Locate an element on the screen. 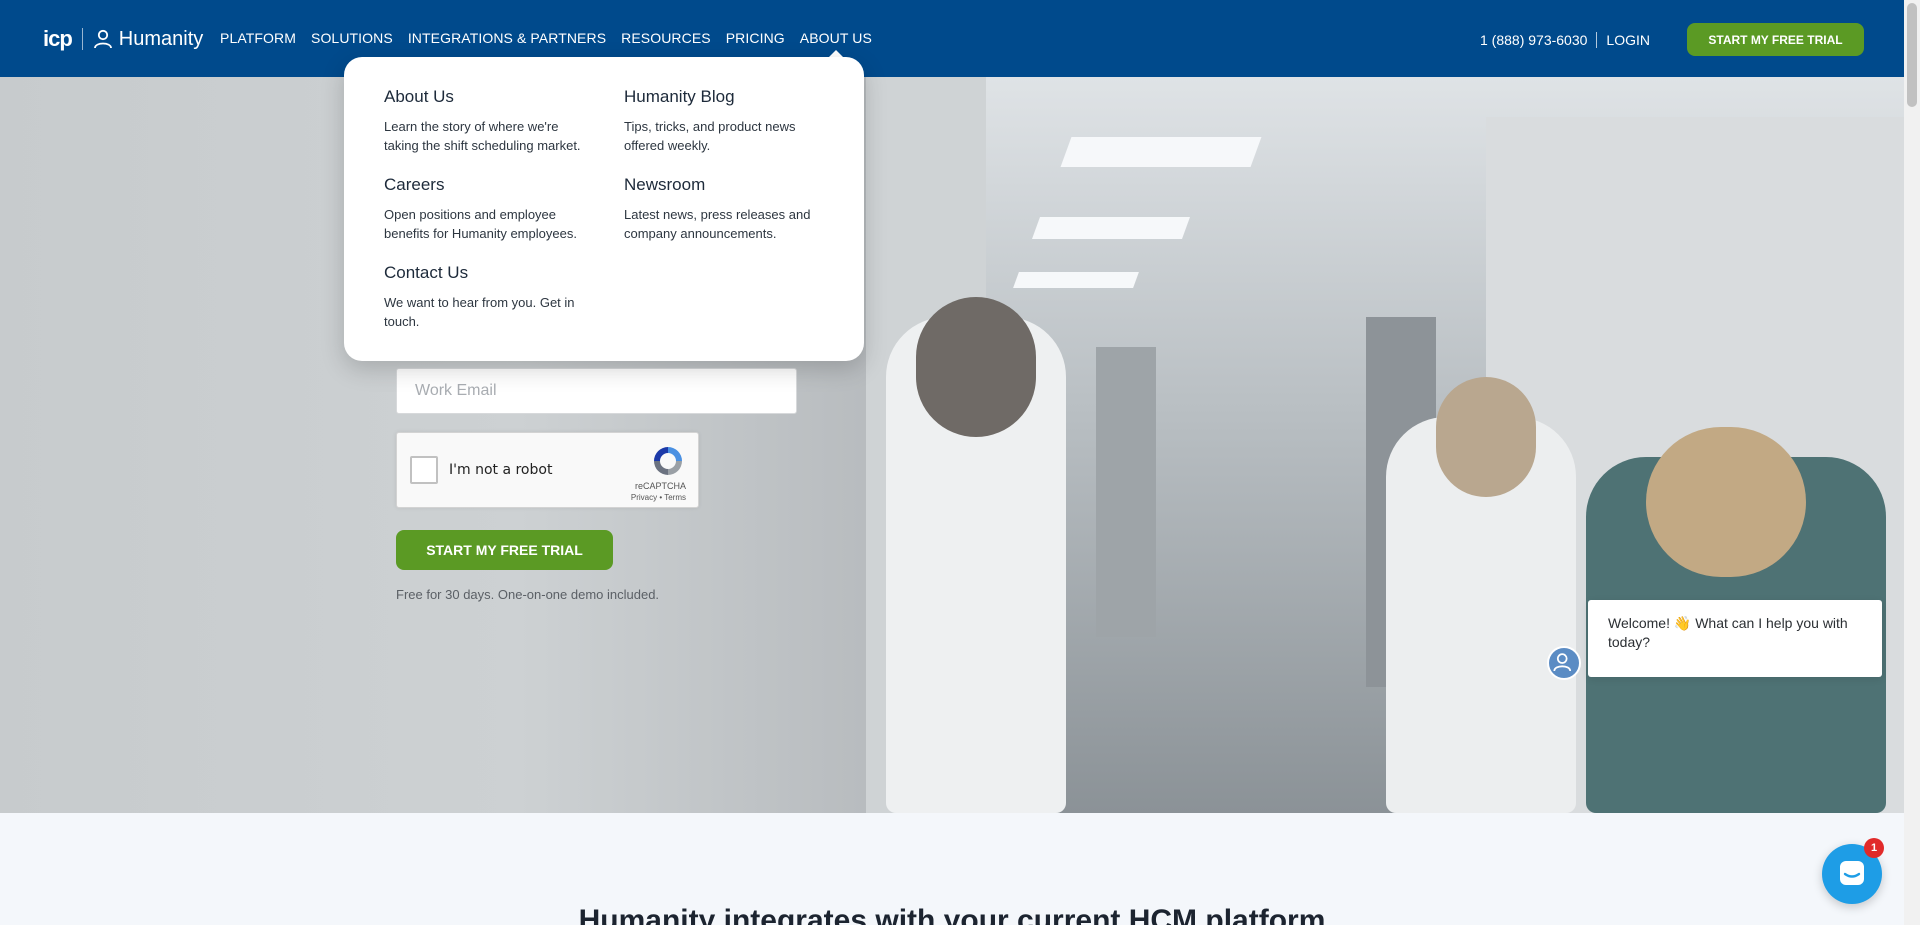  work-email-input is located at coordinates (596, 391).